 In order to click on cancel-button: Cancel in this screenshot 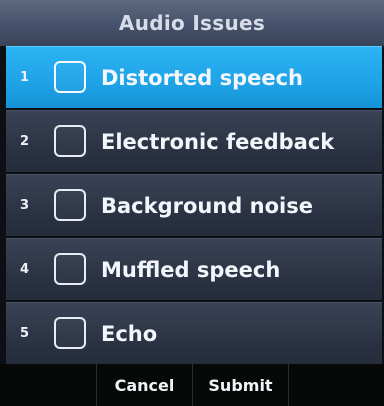, I will do `click(144, 385)`.